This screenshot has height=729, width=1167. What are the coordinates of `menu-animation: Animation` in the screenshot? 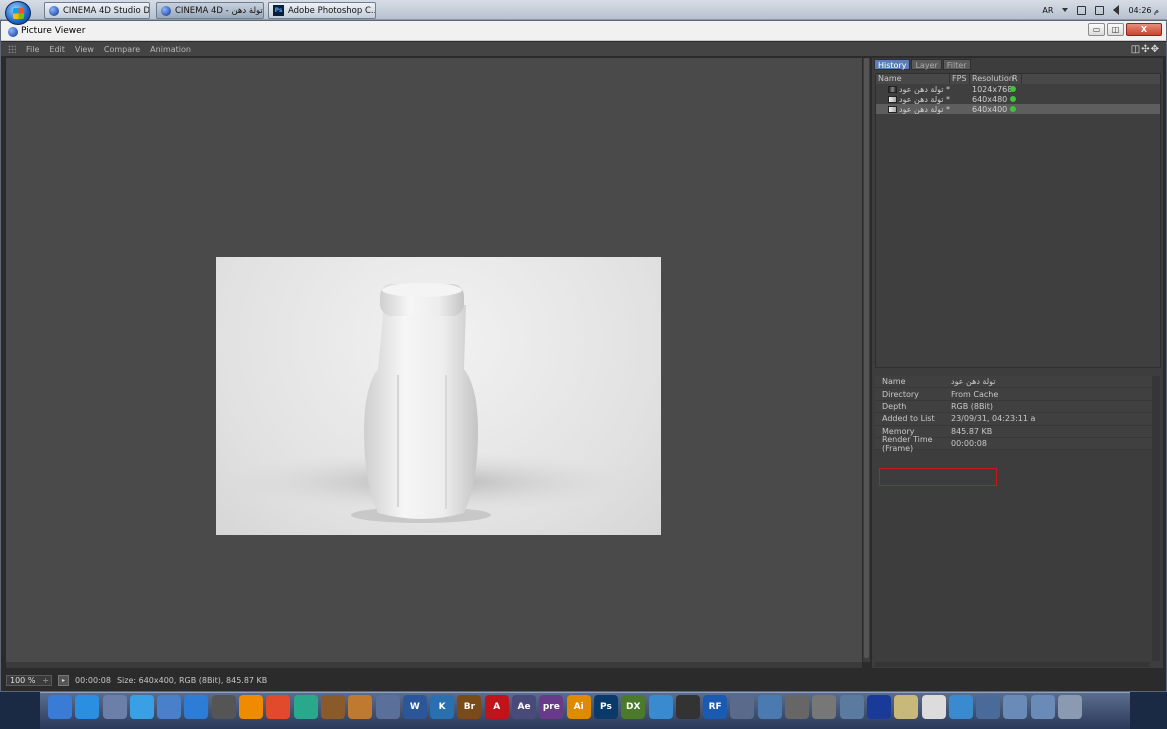 It's located at (170, 49).